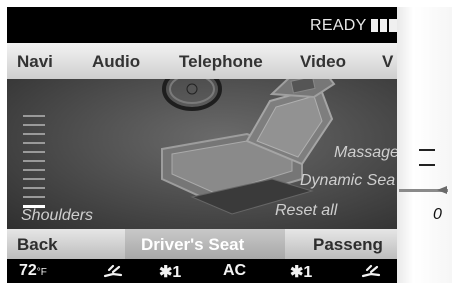 Image resolution: width=455 pixels, height=286 pixels. Describe the element at coordinates (192, 245) in the screenshot. I see `drivers-seat-tab: Driver's Seat` at that location.